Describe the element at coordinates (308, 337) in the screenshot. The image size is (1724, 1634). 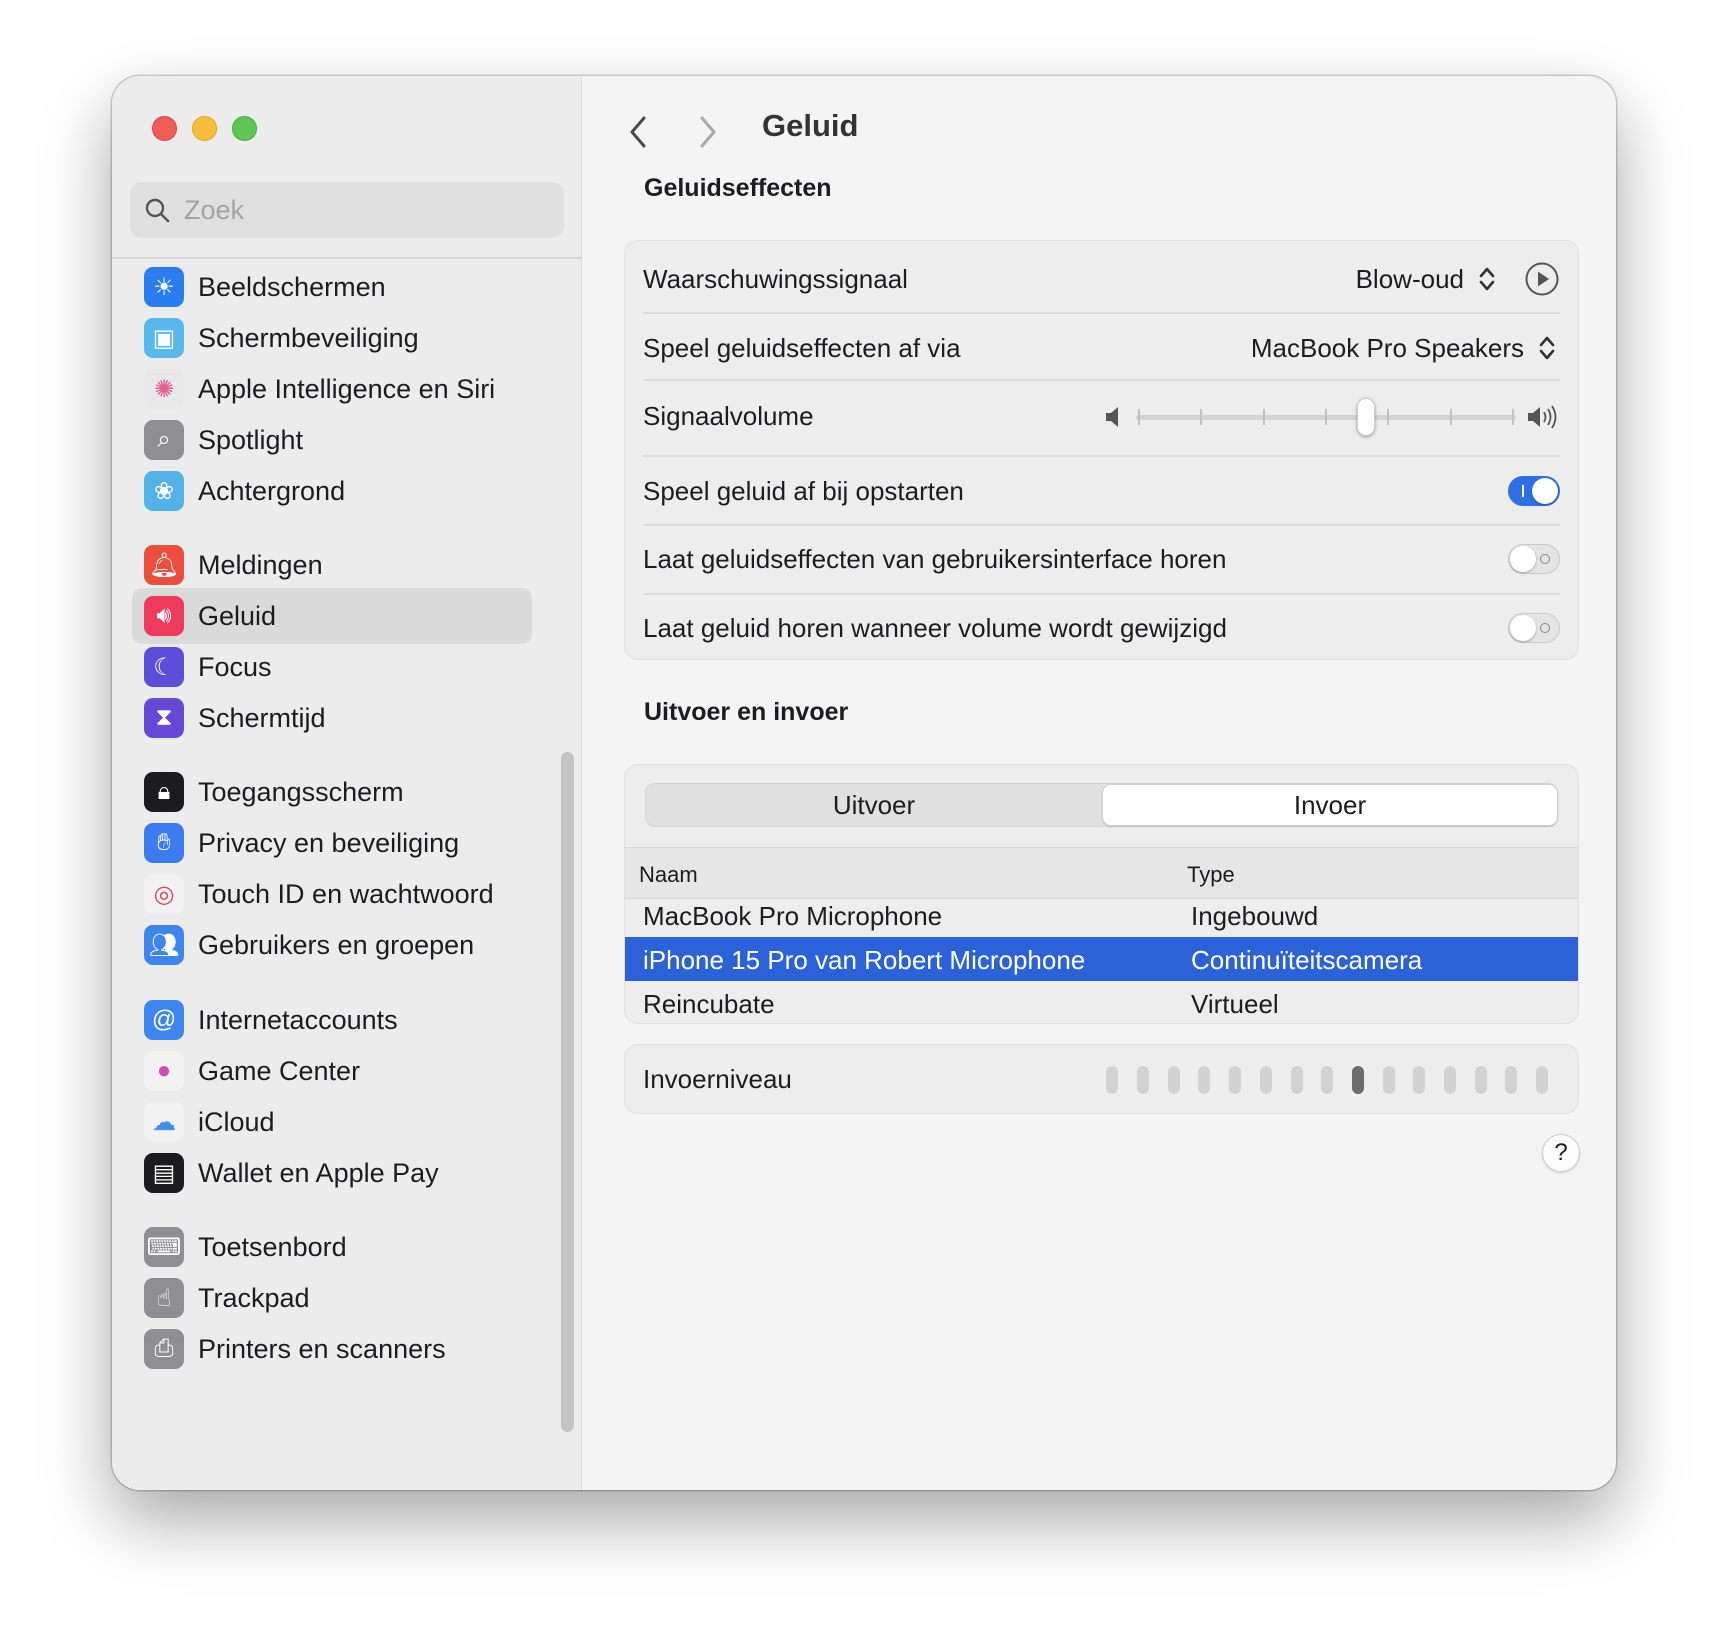
I see `sidebar-item-label: Schermbeveiliging` at that location.